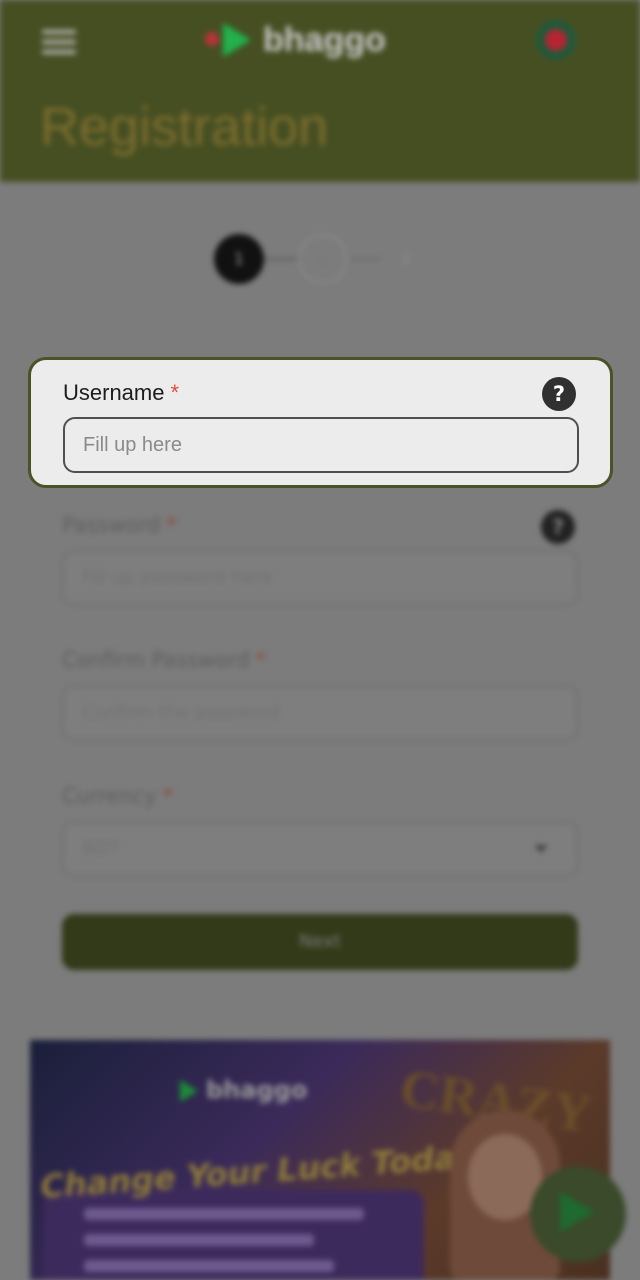 Image resolution: width=640 pixels, height=1280 pixels. Describe the element at coordinates (559, 394) in the screenshot. I see `help-icon: ?` at that location.